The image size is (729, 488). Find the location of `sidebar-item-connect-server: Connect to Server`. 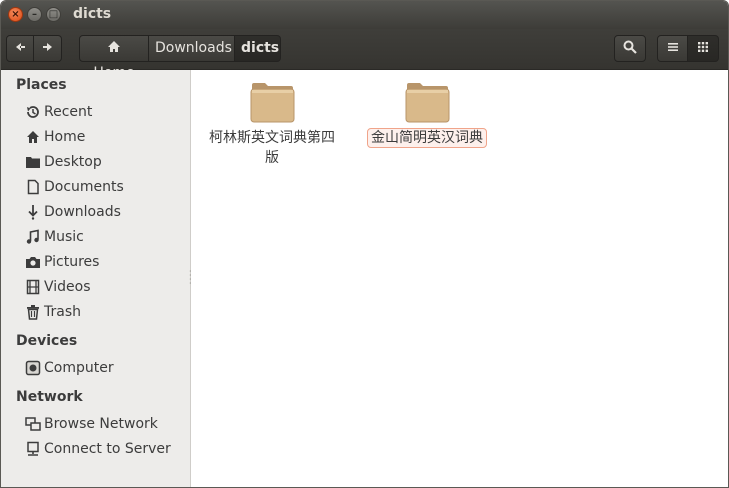

sidebar-item-connect-server: Connect to Server is located at coordinates (105, 450).